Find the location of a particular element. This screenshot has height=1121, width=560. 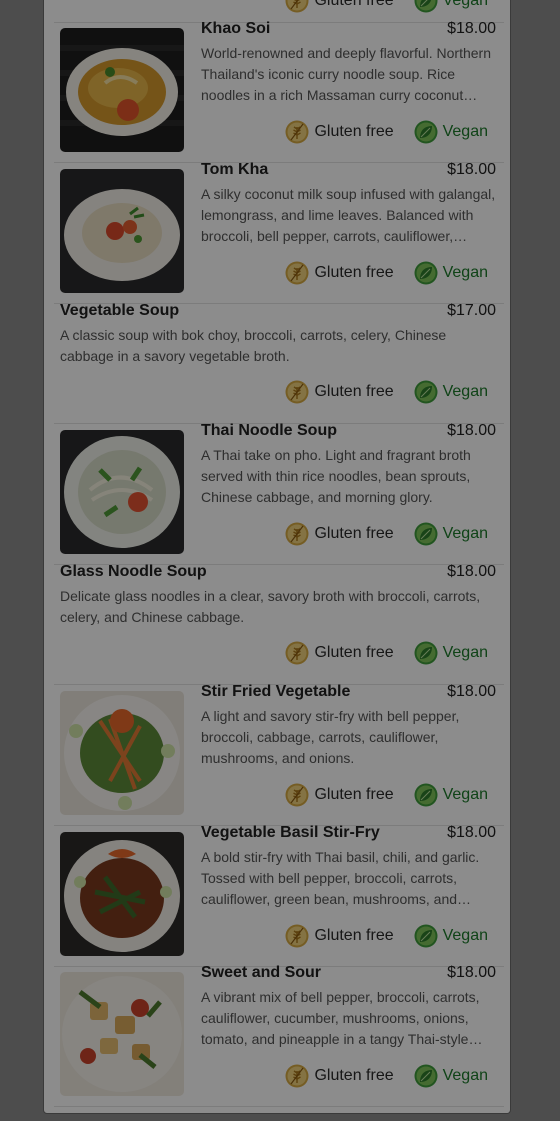

item-name: Thai Noodle Soup is located at coordinates (269, 430).